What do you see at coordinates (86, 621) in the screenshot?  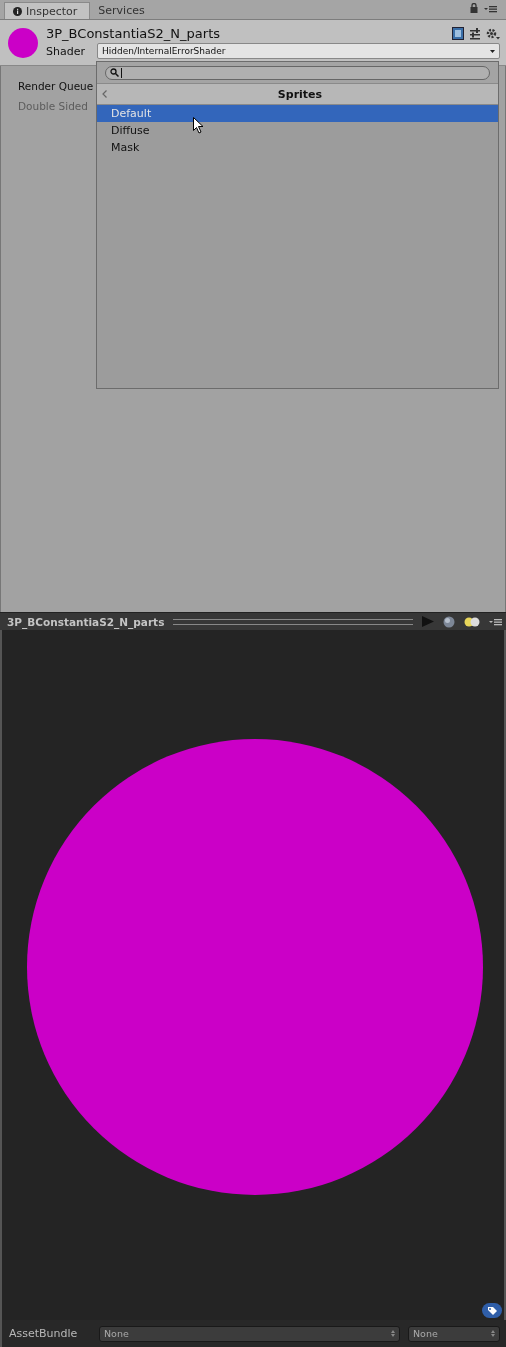 I see `preview-title: 3P_BConstantiaS2_N_parts` at bounding box center [86, 621].